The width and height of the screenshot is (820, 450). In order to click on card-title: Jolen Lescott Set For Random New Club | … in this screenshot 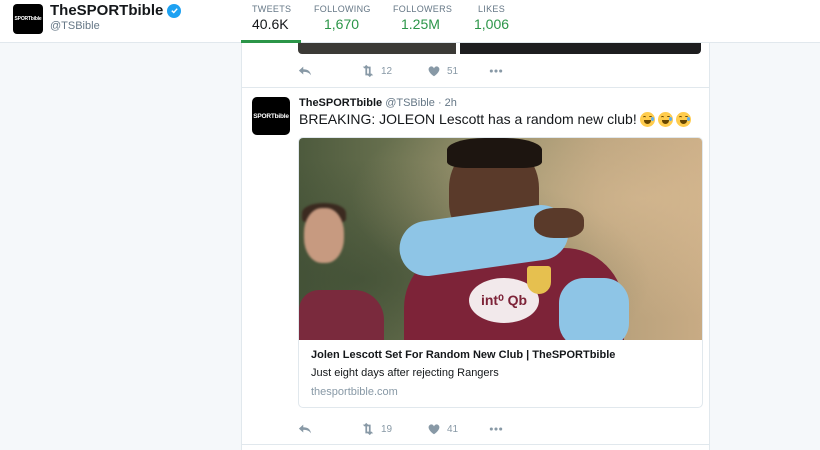, I will do `click(463, 355)`.